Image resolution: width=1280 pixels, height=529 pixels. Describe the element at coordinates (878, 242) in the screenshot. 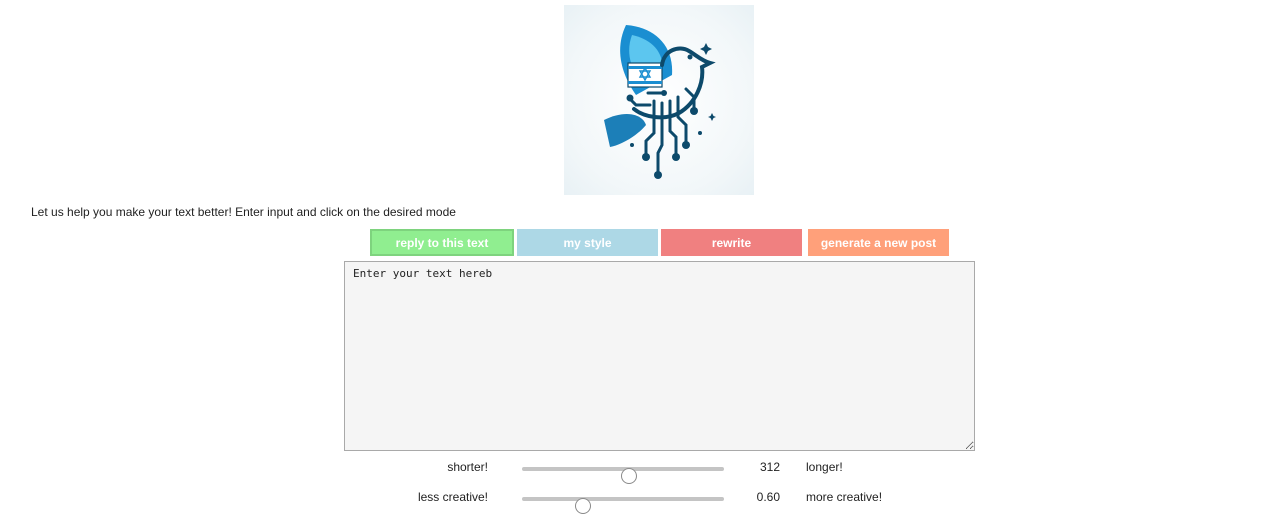

I see `generate-post-mode-button: generate a new post` at that location.